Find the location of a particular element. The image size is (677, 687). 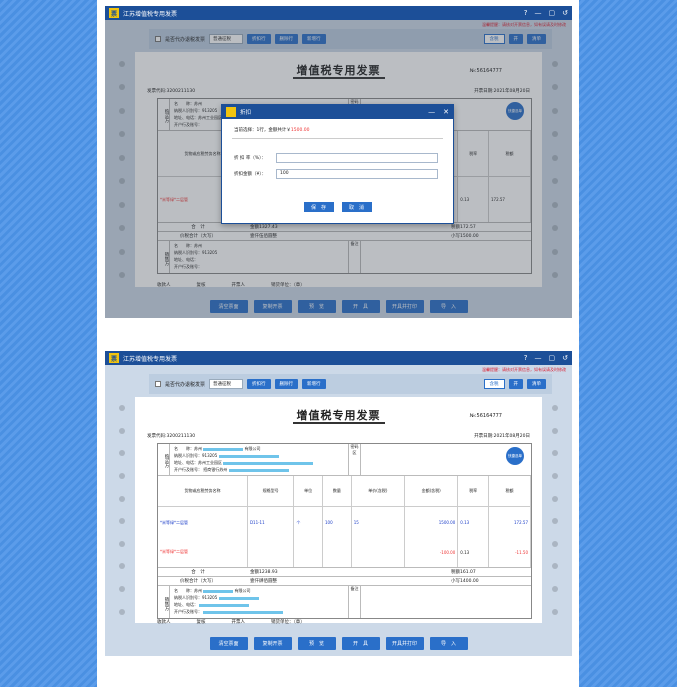

invoice-number: №:56164777 is located at coordinates (485, 416).